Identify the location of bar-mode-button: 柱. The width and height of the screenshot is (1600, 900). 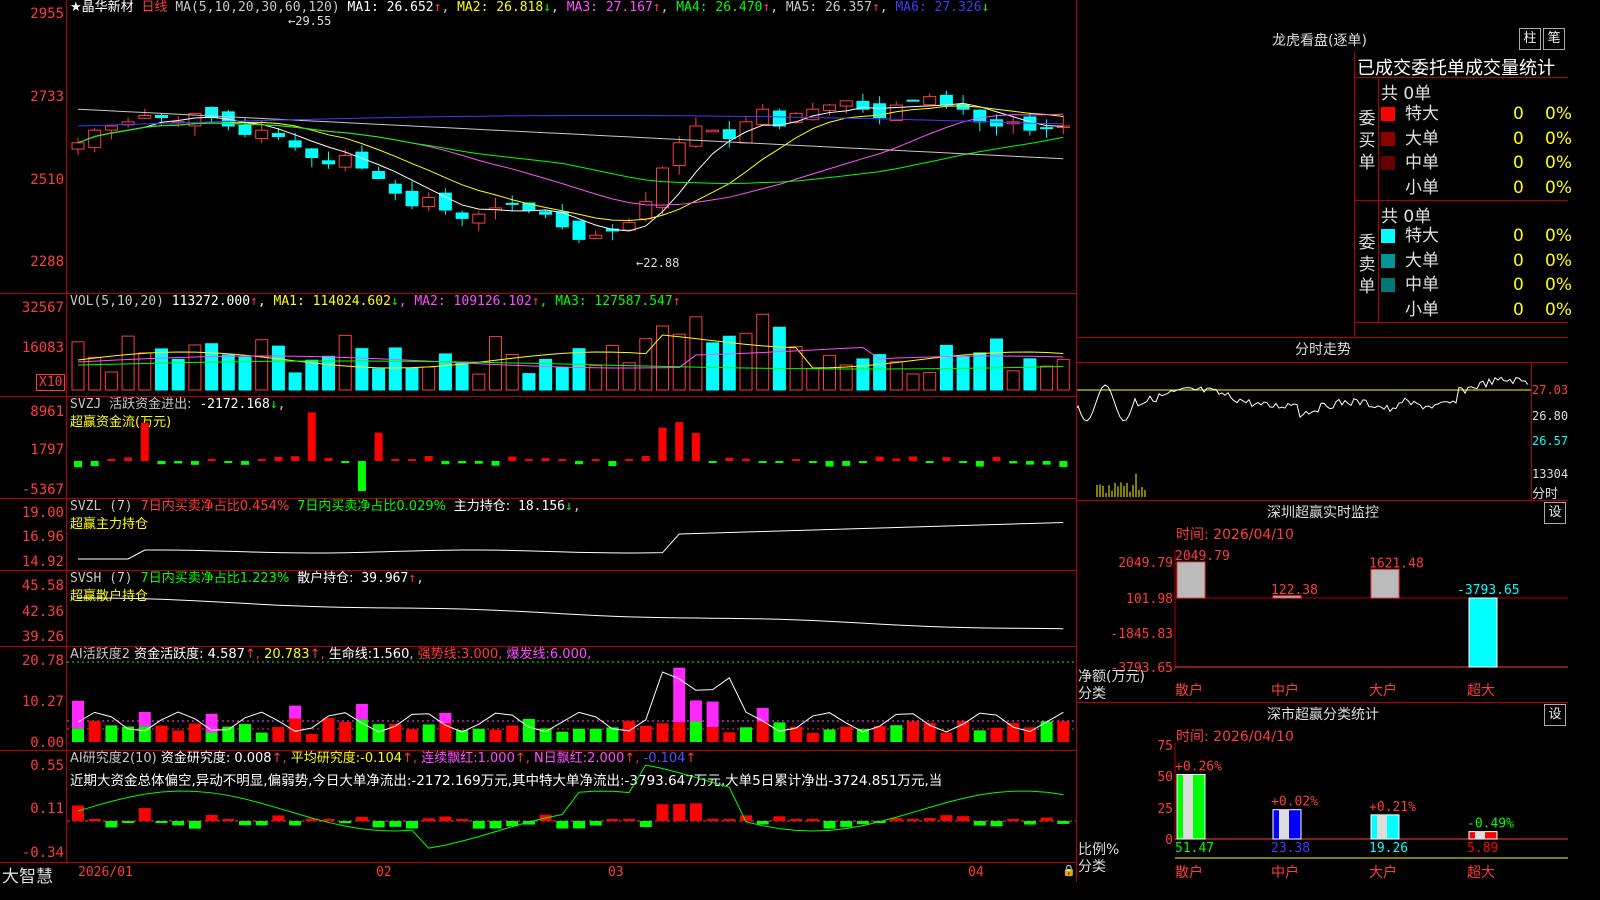
(1530, 39).